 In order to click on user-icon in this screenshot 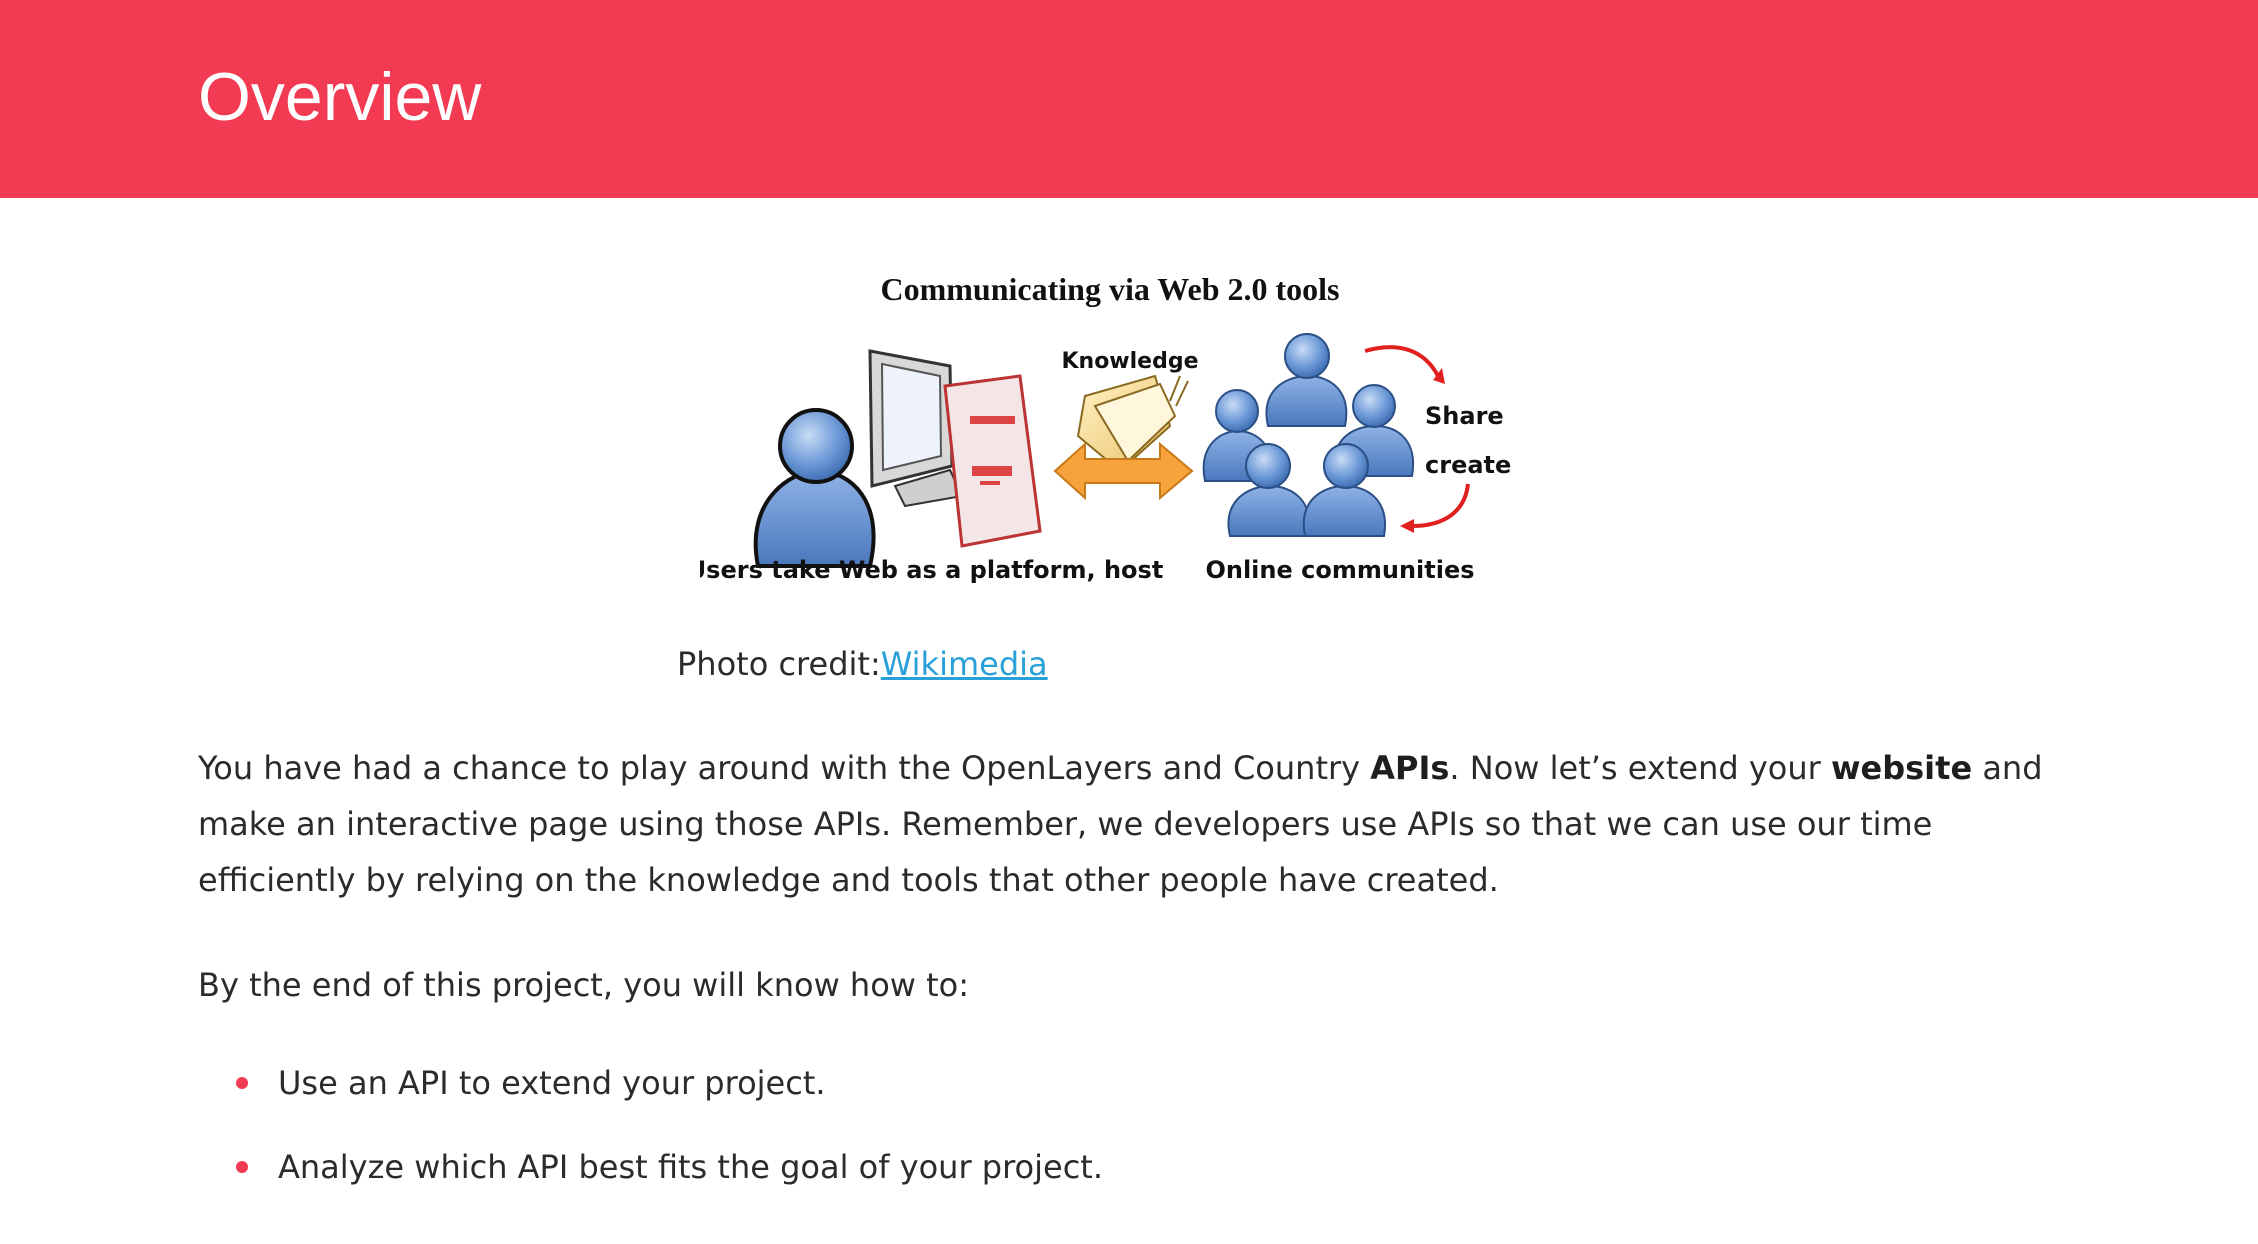, I will do `click(814, 488)`.